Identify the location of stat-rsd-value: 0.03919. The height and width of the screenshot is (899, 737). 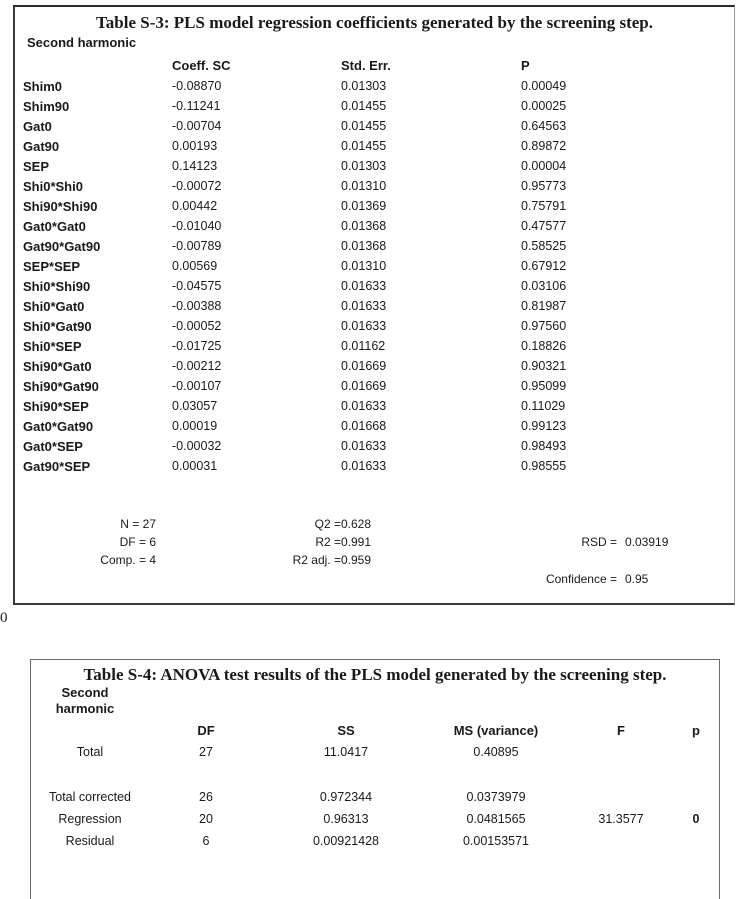
(647, 542).